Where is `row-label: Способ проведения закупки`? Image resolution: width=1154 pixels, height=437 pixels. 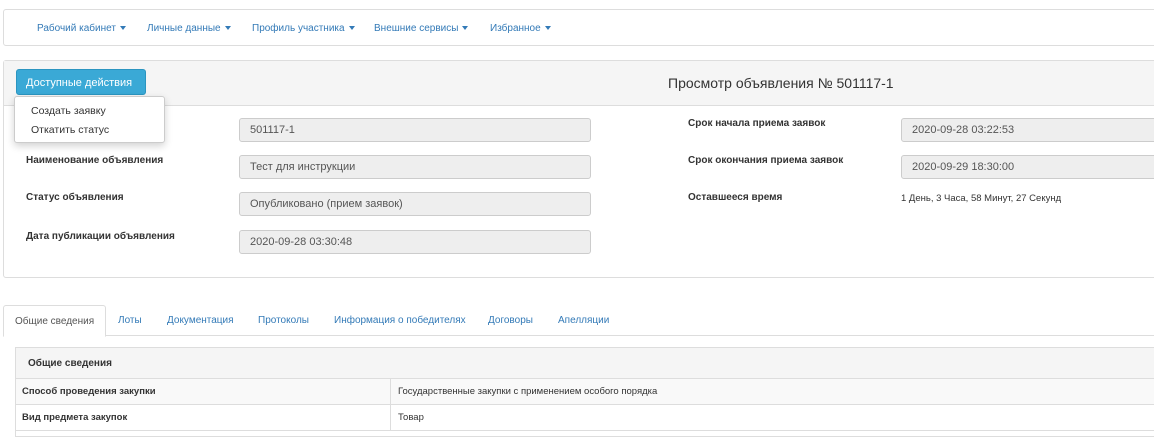 row-label: Способ проведения закупки is located at coordinates (89, 391).